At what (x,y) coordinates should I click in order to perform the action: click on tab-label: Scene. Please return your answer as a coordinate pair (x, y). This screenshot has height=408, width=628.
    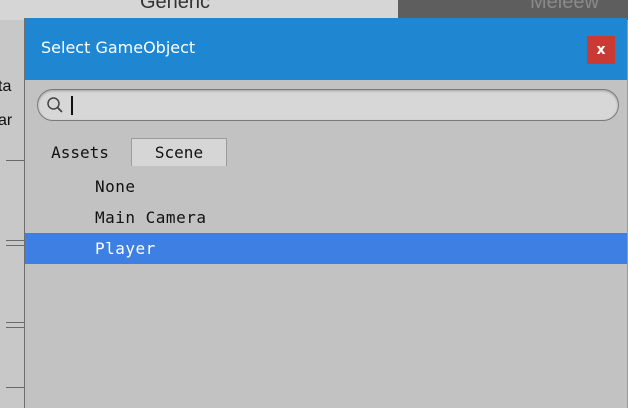
    Looking at the image, I should click on (179, 152).